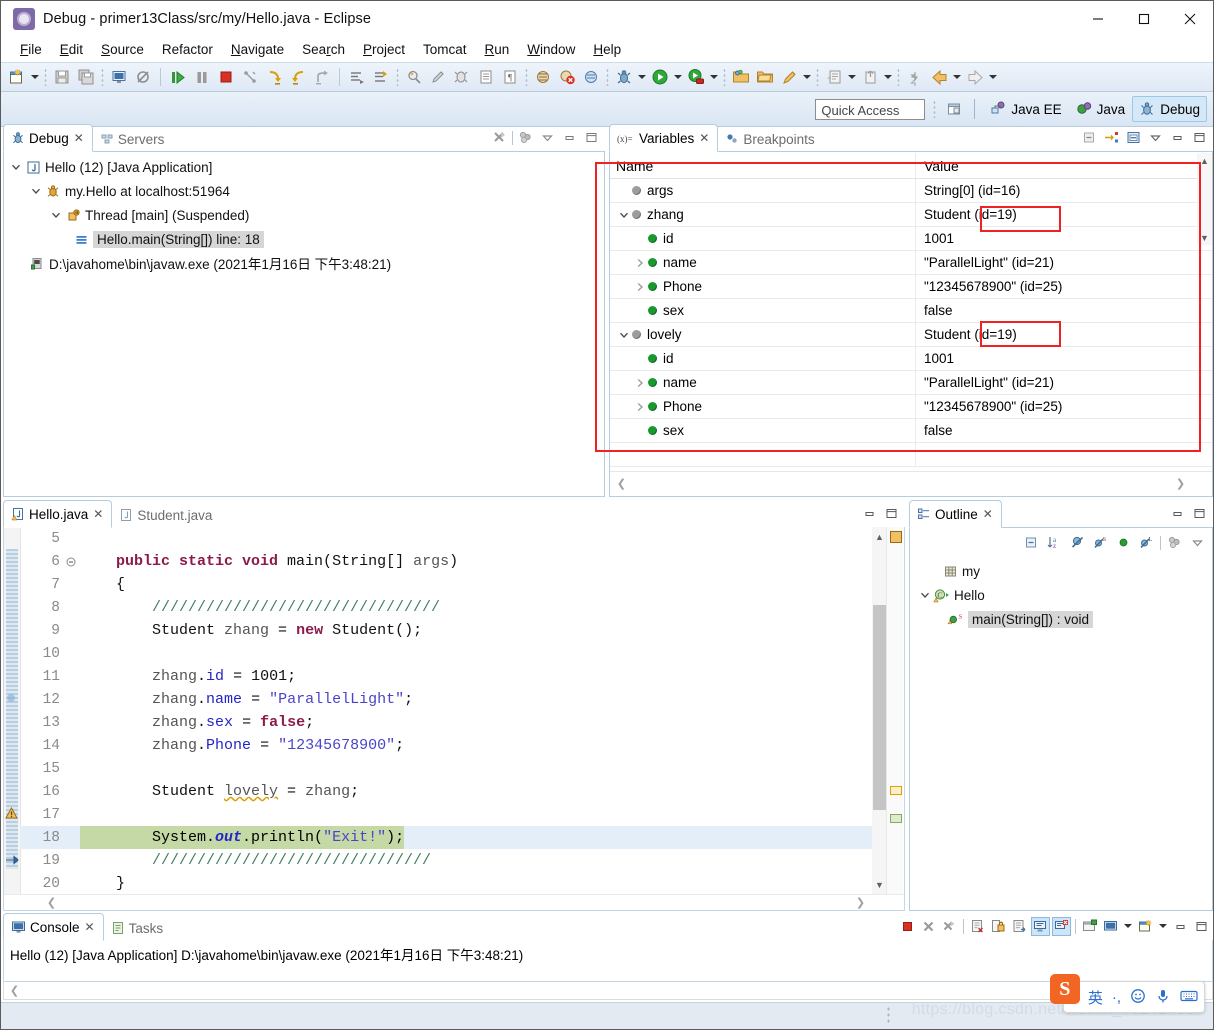  I want to click on scroll-right-icon: ❯, so click(860, 902).